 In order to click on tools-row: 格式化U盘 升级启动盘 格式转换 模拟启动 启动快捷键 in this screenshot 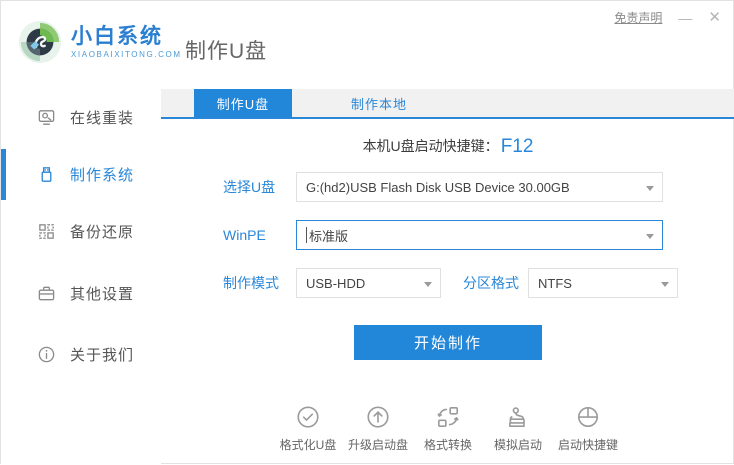, I will do `click(447, 428)`.